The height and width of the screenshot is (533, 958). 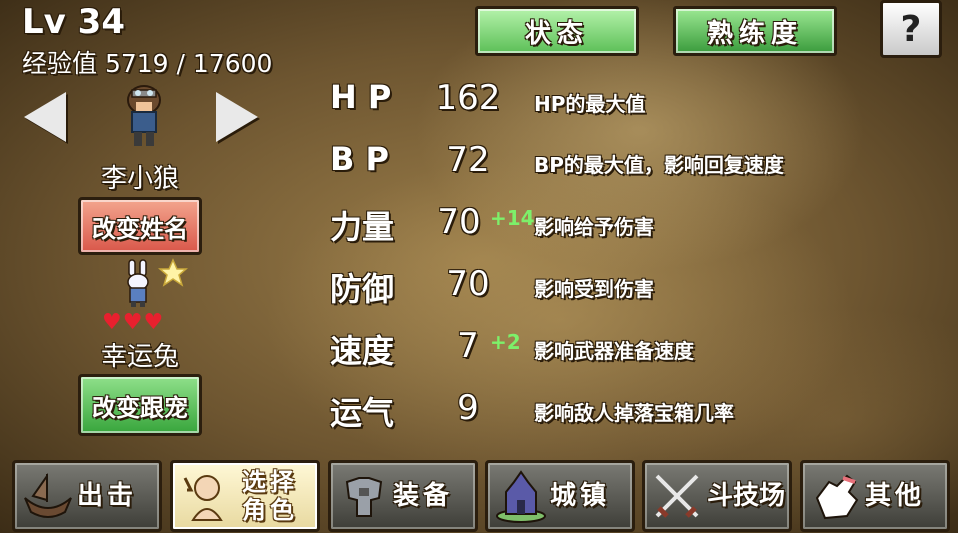 I want to click on nav-label: 其他, so click(x=895, y=496).